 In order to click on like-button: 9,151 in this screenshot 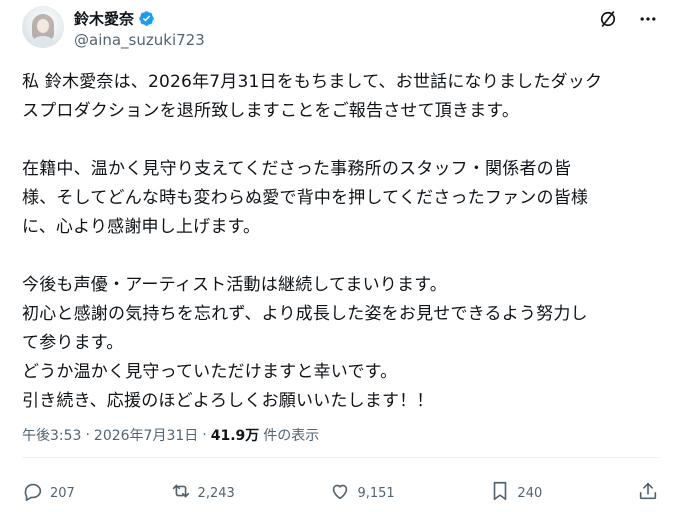, I will do `click(362, 493)`.